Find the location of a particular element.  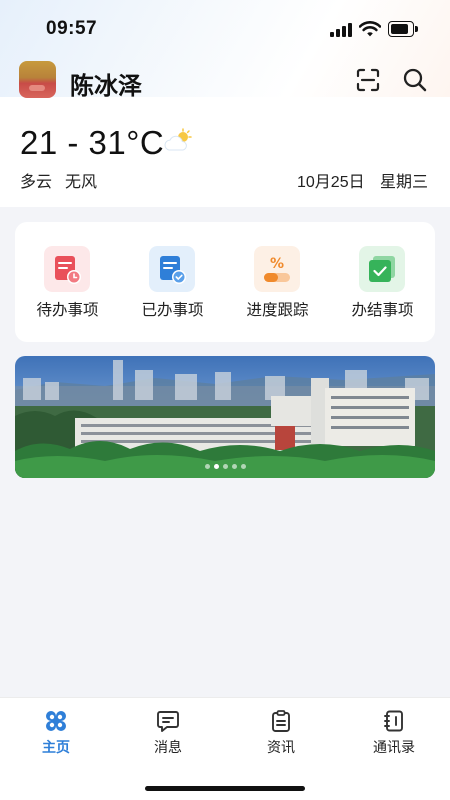

user-name: 陈冰泽 is located at coordinates (106, 86).